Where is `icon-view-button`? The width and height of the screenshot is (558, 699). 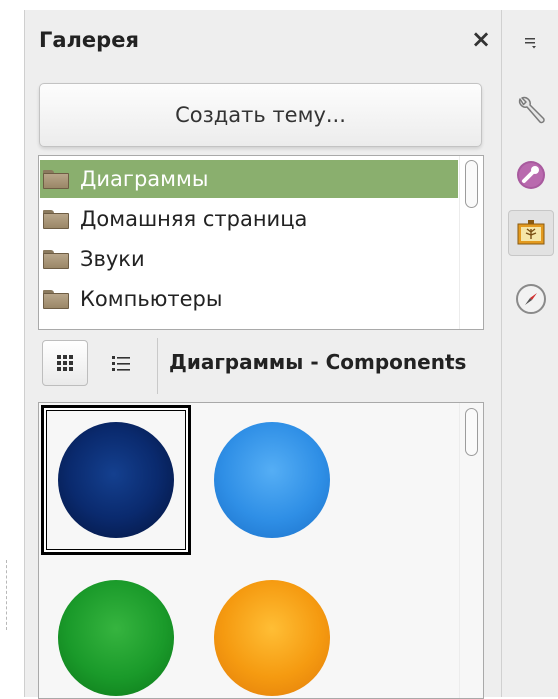 icon-view-button is located at coordinates (65, 363).